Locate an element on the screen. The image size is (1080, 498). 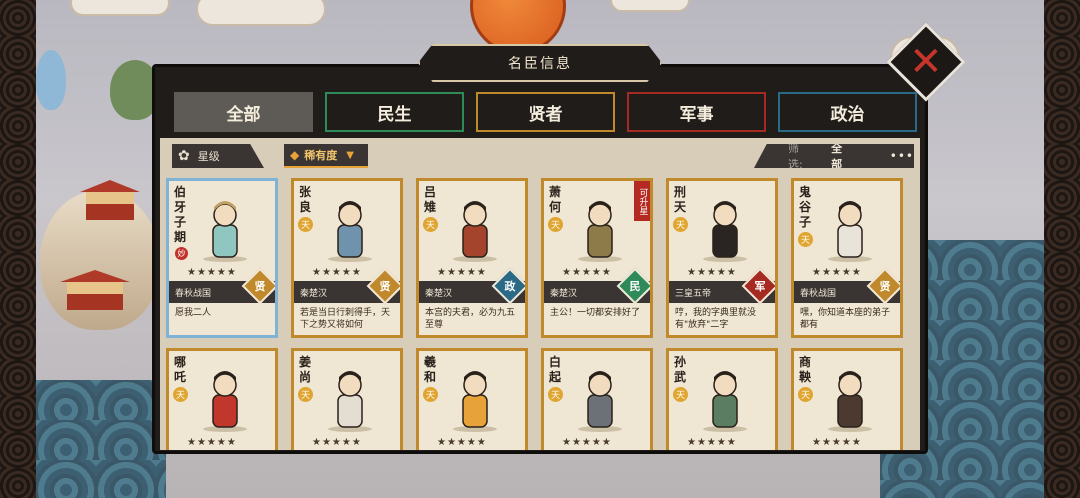
hero-card: 哪吒天 ★★★★★ is located at coordinates (222, 399).